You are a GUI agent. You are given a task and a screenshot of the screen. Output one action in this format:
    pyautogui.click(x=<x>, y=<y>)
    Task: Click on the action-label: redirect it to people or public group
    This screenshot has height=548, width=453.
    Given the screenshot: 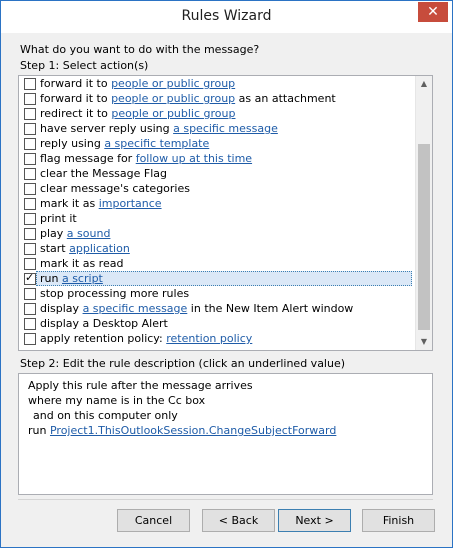 What is the action you would take?
    pyautogui.click(x=137, y=113)
    